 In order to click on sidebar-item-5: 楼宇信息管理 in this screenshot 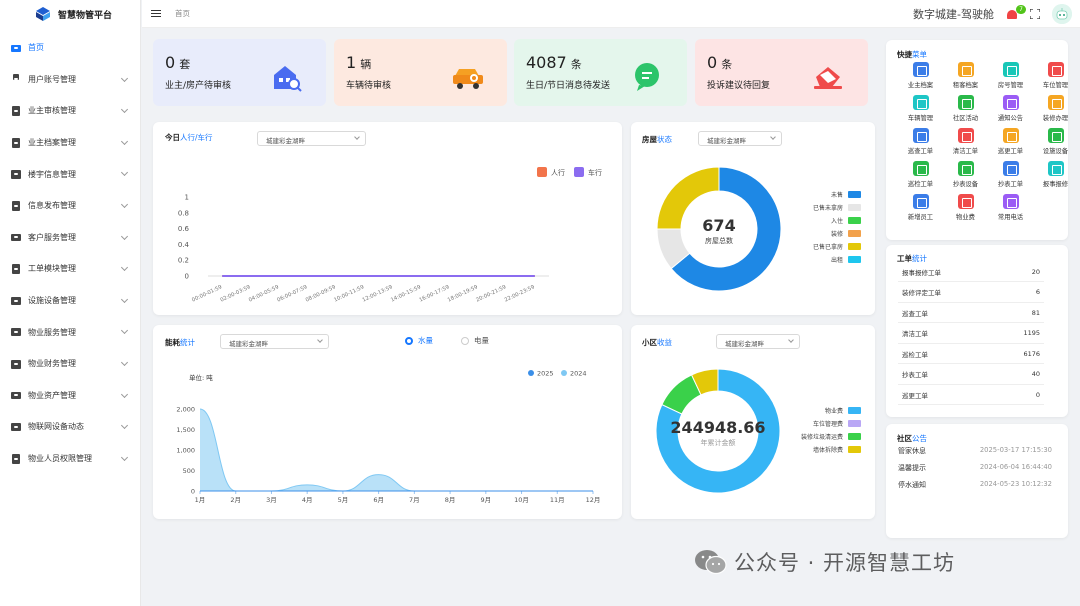, I will do `click(70, 174)`.